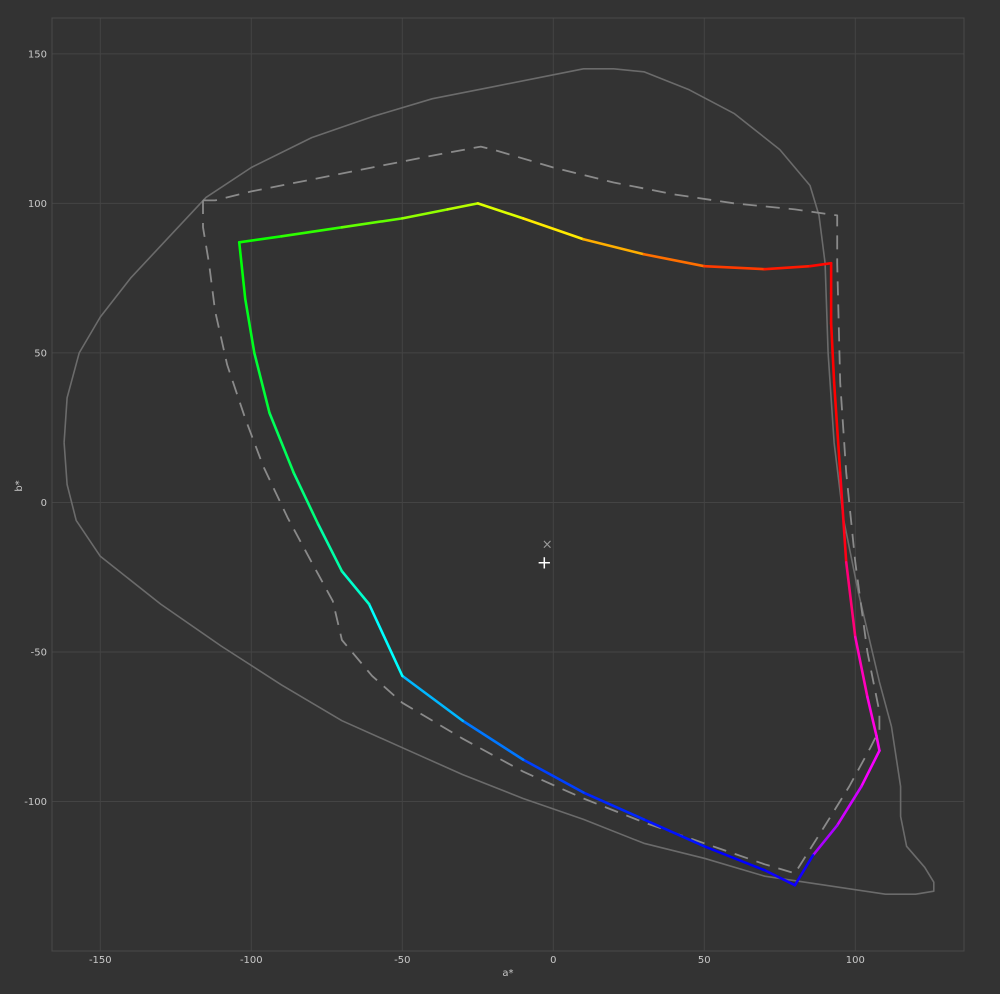 This screenshot has width=1000, height=994. I want to click on x-tick-label: -50, so click(402, 960).